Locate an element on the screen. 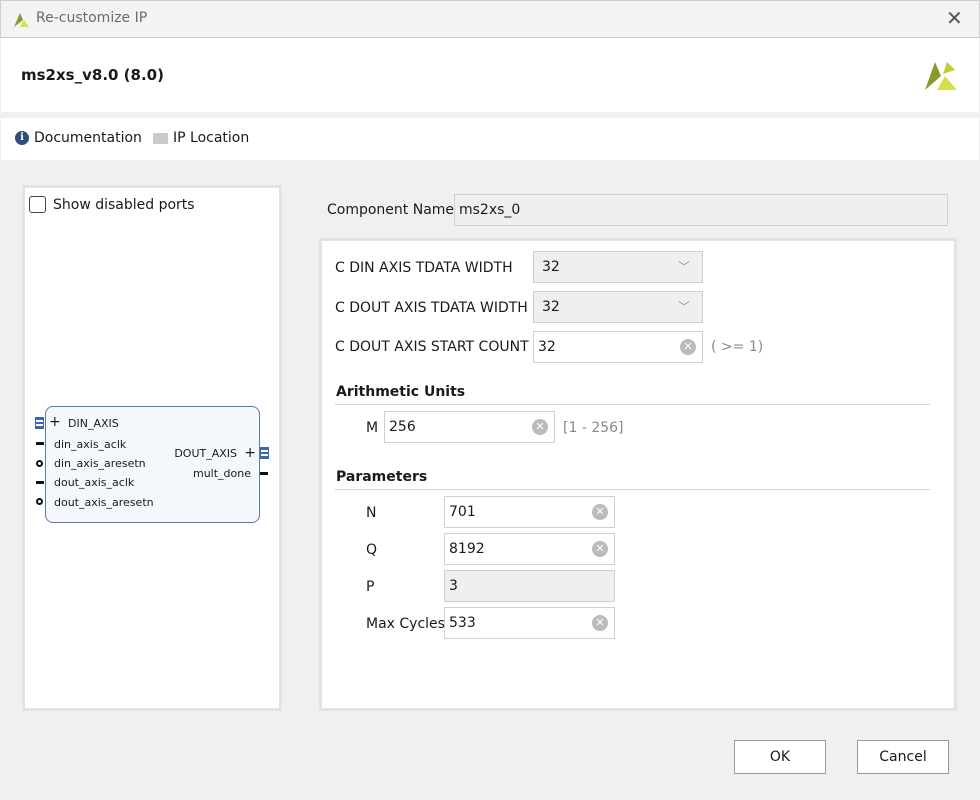 The width and height of the screenshot is (980, 800). port-label: din_axis_aresetn is located at coordinates (100, 463).